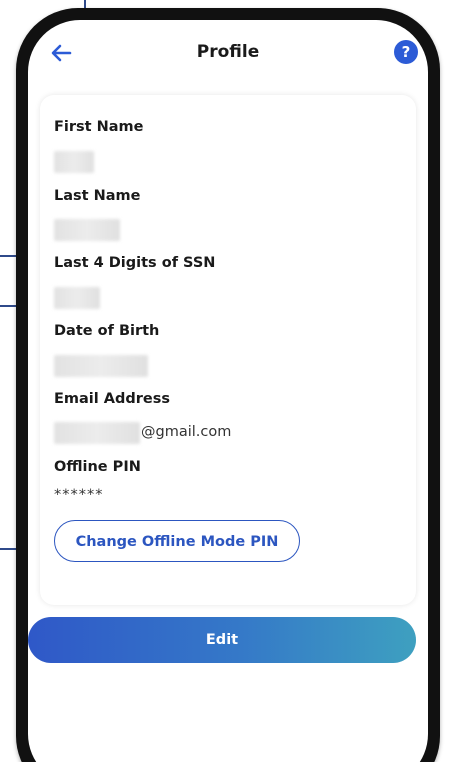  I want to click on ssn-label: Last 4 Digits of SSN, so click(135, 263).